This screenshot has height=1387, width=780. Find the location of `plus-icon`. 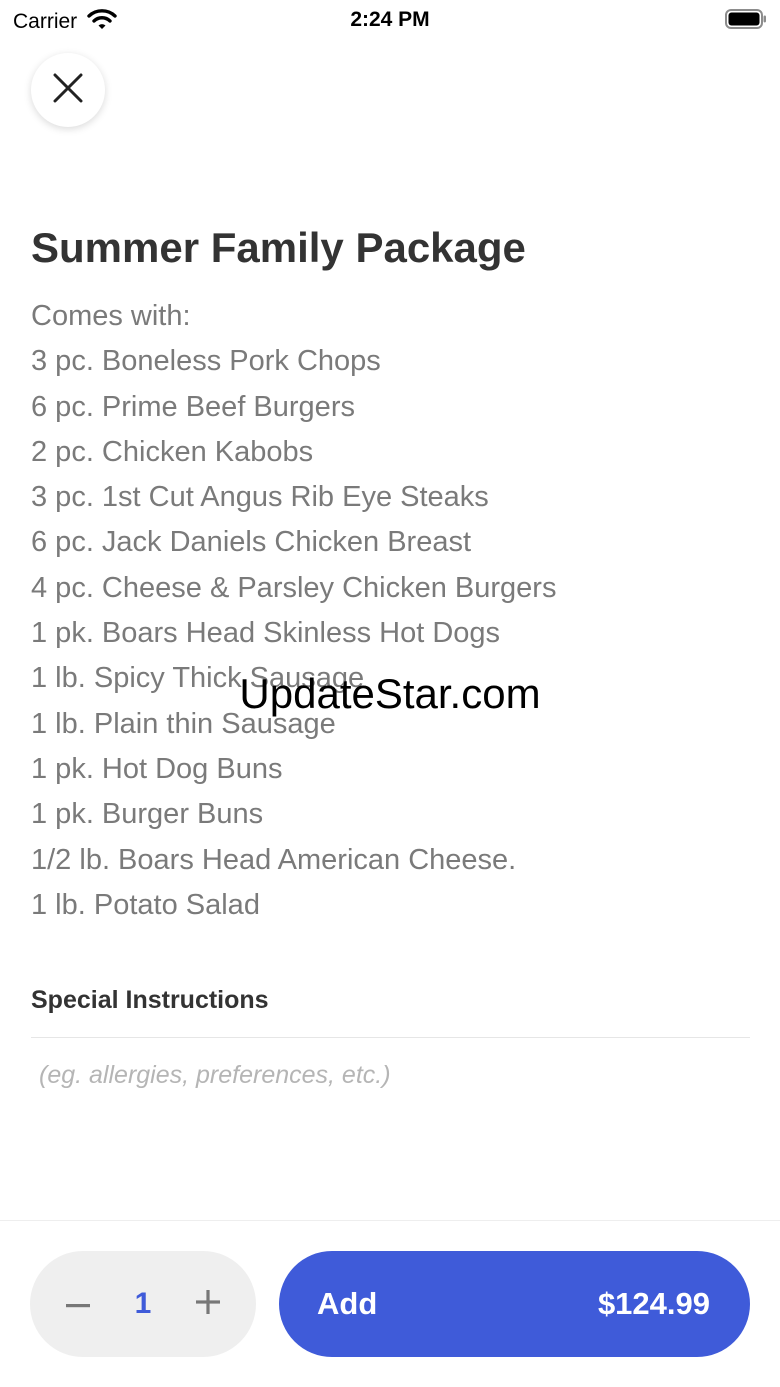

plus-icon is located at coordinates (208, 1304).